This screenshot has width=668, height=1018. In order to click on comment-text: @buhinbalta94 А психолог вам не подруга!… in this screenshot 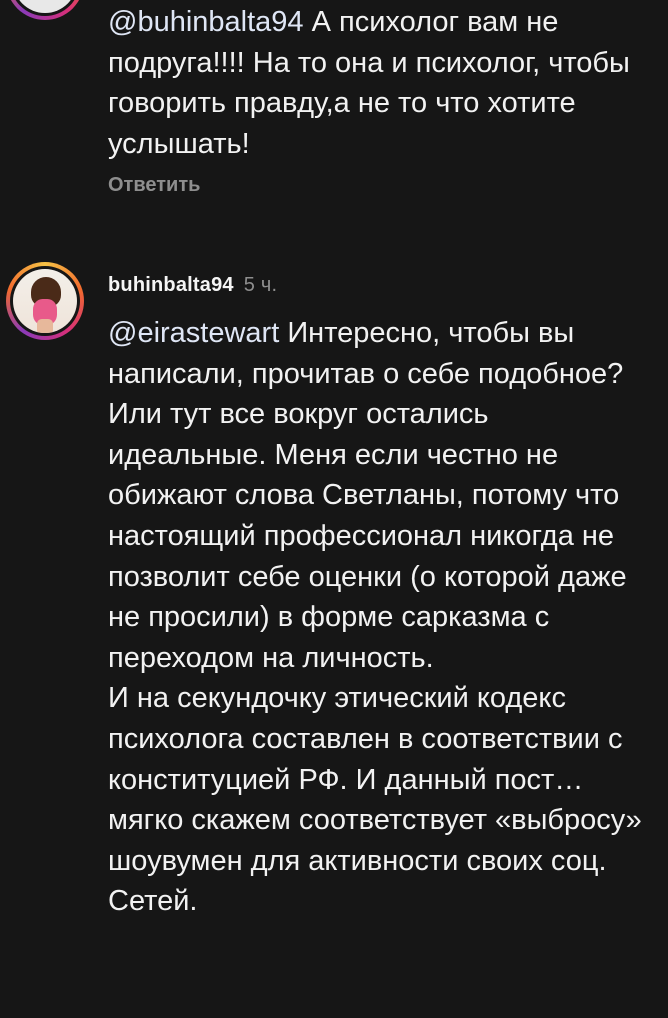, I will do `click(380, 83)`.